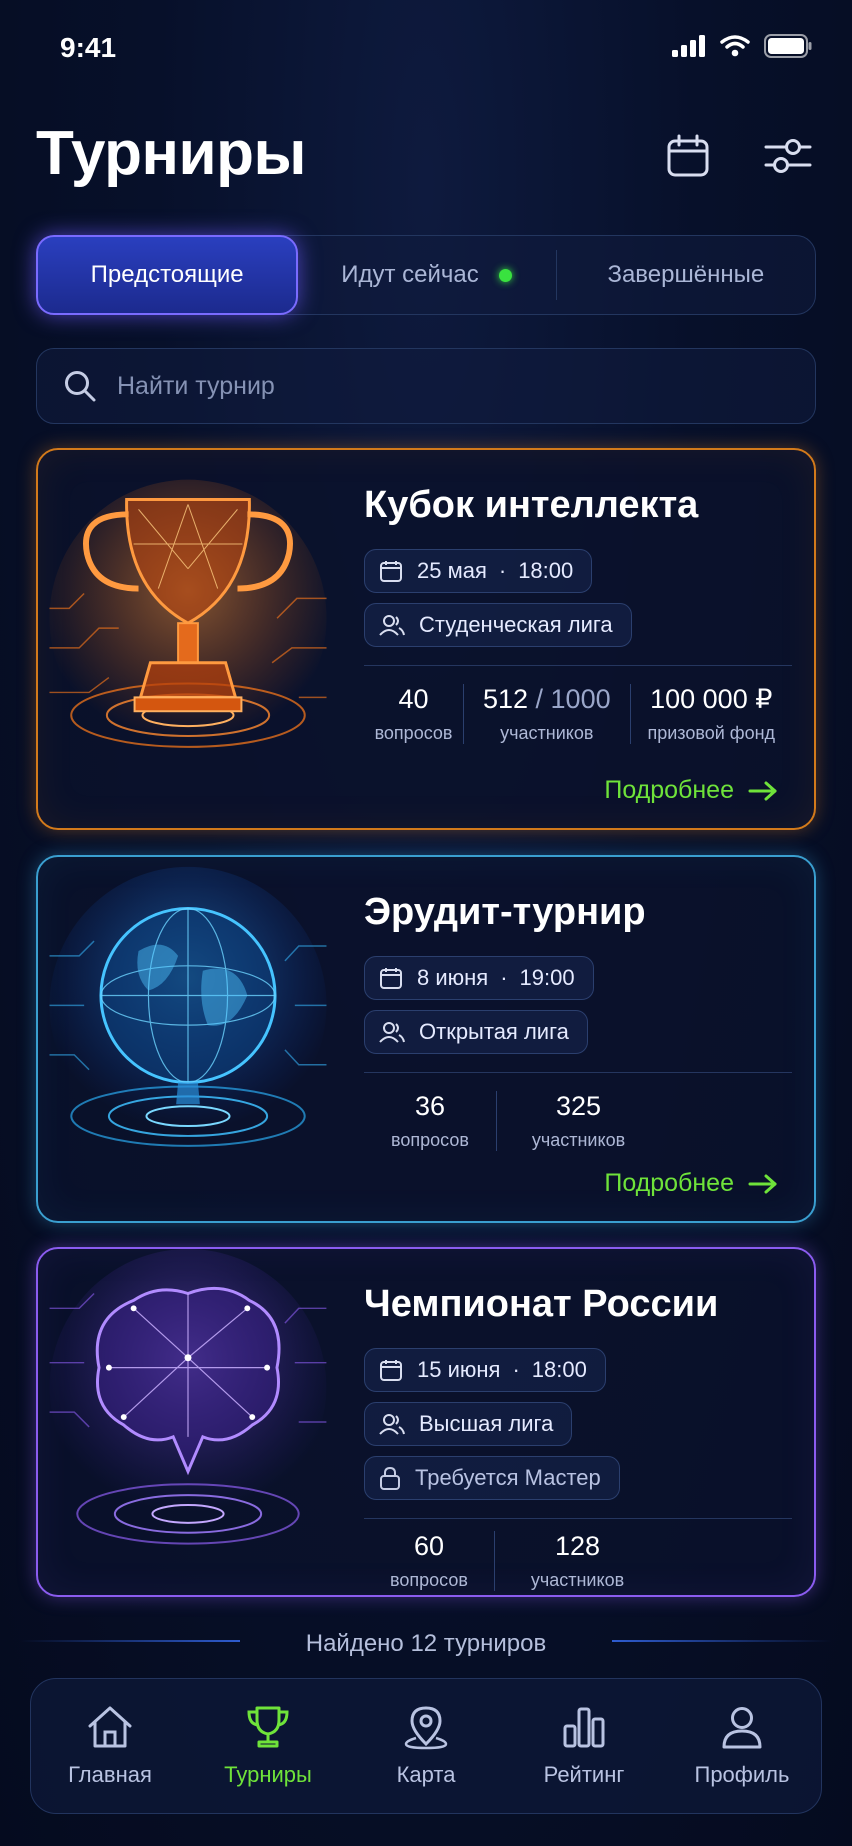  Describe the element at coordinates (426, 1643) in the screenshot. I see `results-count: Найдено 12 турниров` at that location.